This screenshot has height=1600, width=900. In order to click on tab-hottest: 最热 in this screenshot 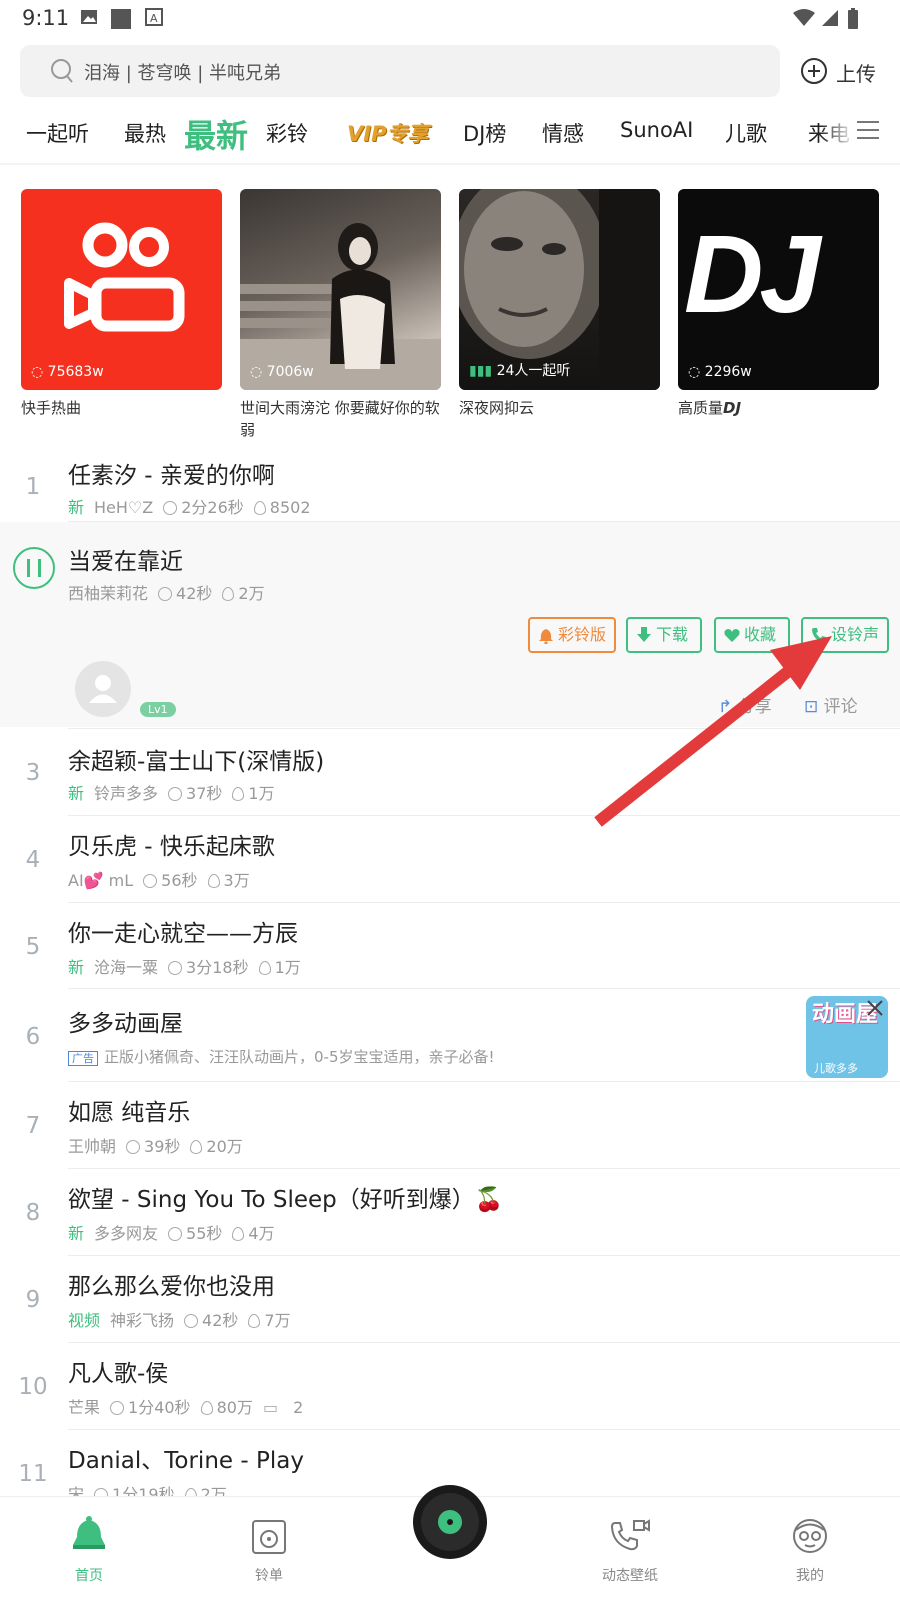, I will do `click(145, 133)`.